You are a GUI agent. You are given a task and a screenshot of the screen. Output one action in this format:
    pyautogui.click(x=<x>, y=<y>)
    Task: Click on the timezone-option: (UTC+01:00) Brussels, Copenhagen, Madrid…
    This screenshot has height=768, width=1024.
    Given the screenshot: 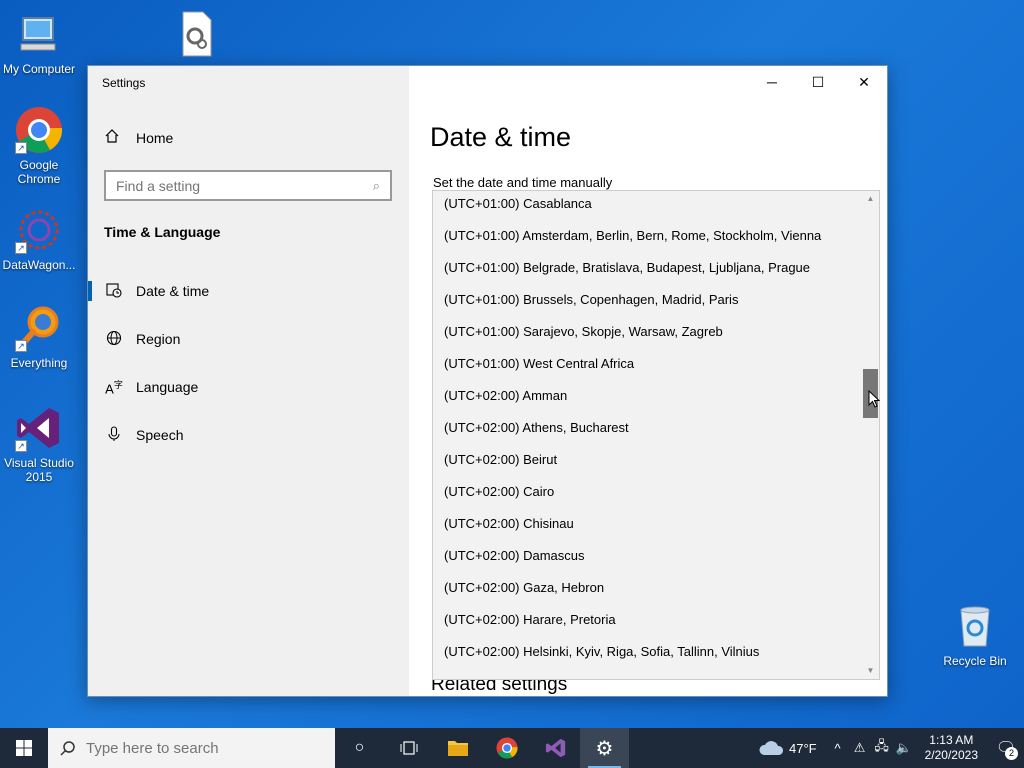 What is the action you would take?
    pyautogui.click(x=656, y=303)
    